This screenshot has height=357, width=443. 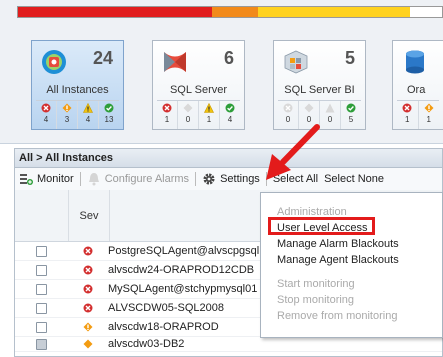 What do you see at coordinates (321, 226) in the screenshot?
I see `callout-highlight-box` at bounding box center [321, 226].